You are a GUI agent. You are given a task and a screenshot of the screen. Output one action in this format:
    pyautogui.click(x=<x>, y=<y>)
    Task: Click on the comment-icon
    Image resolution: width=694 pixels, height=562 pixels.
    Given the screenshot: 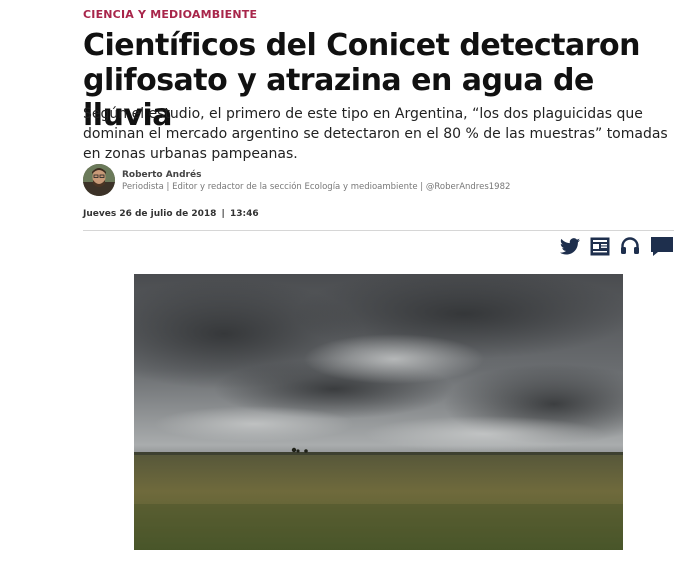 What is the action you would take?
    pyautogui.click(x=662, y=246)
    